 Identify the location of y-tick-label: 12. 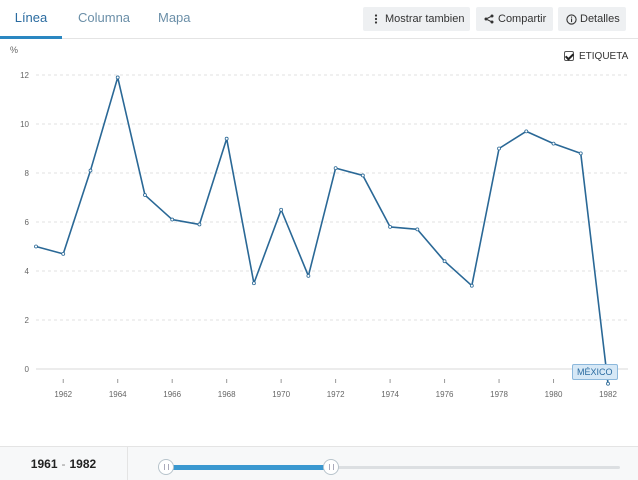
(24, 75).